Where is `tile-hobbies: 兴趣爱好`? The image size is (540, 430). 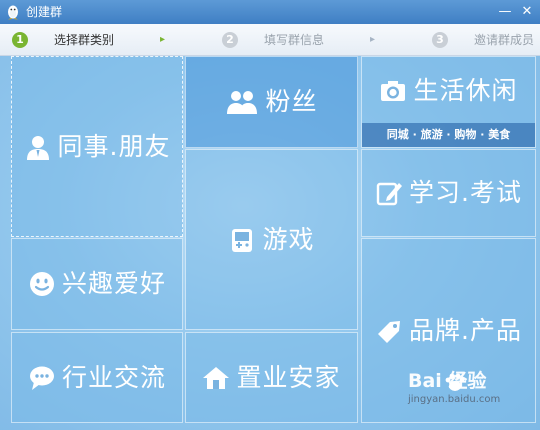 tile-hobbies: 兴趣爱好 is located at coordinates (97, 284).